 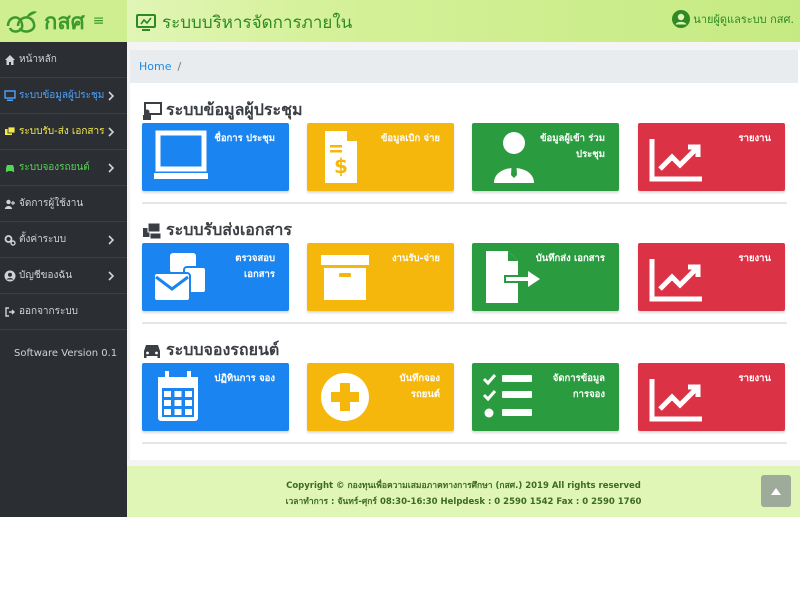 I want to click on mail-bulk-icon, so click(x=180, y=277).